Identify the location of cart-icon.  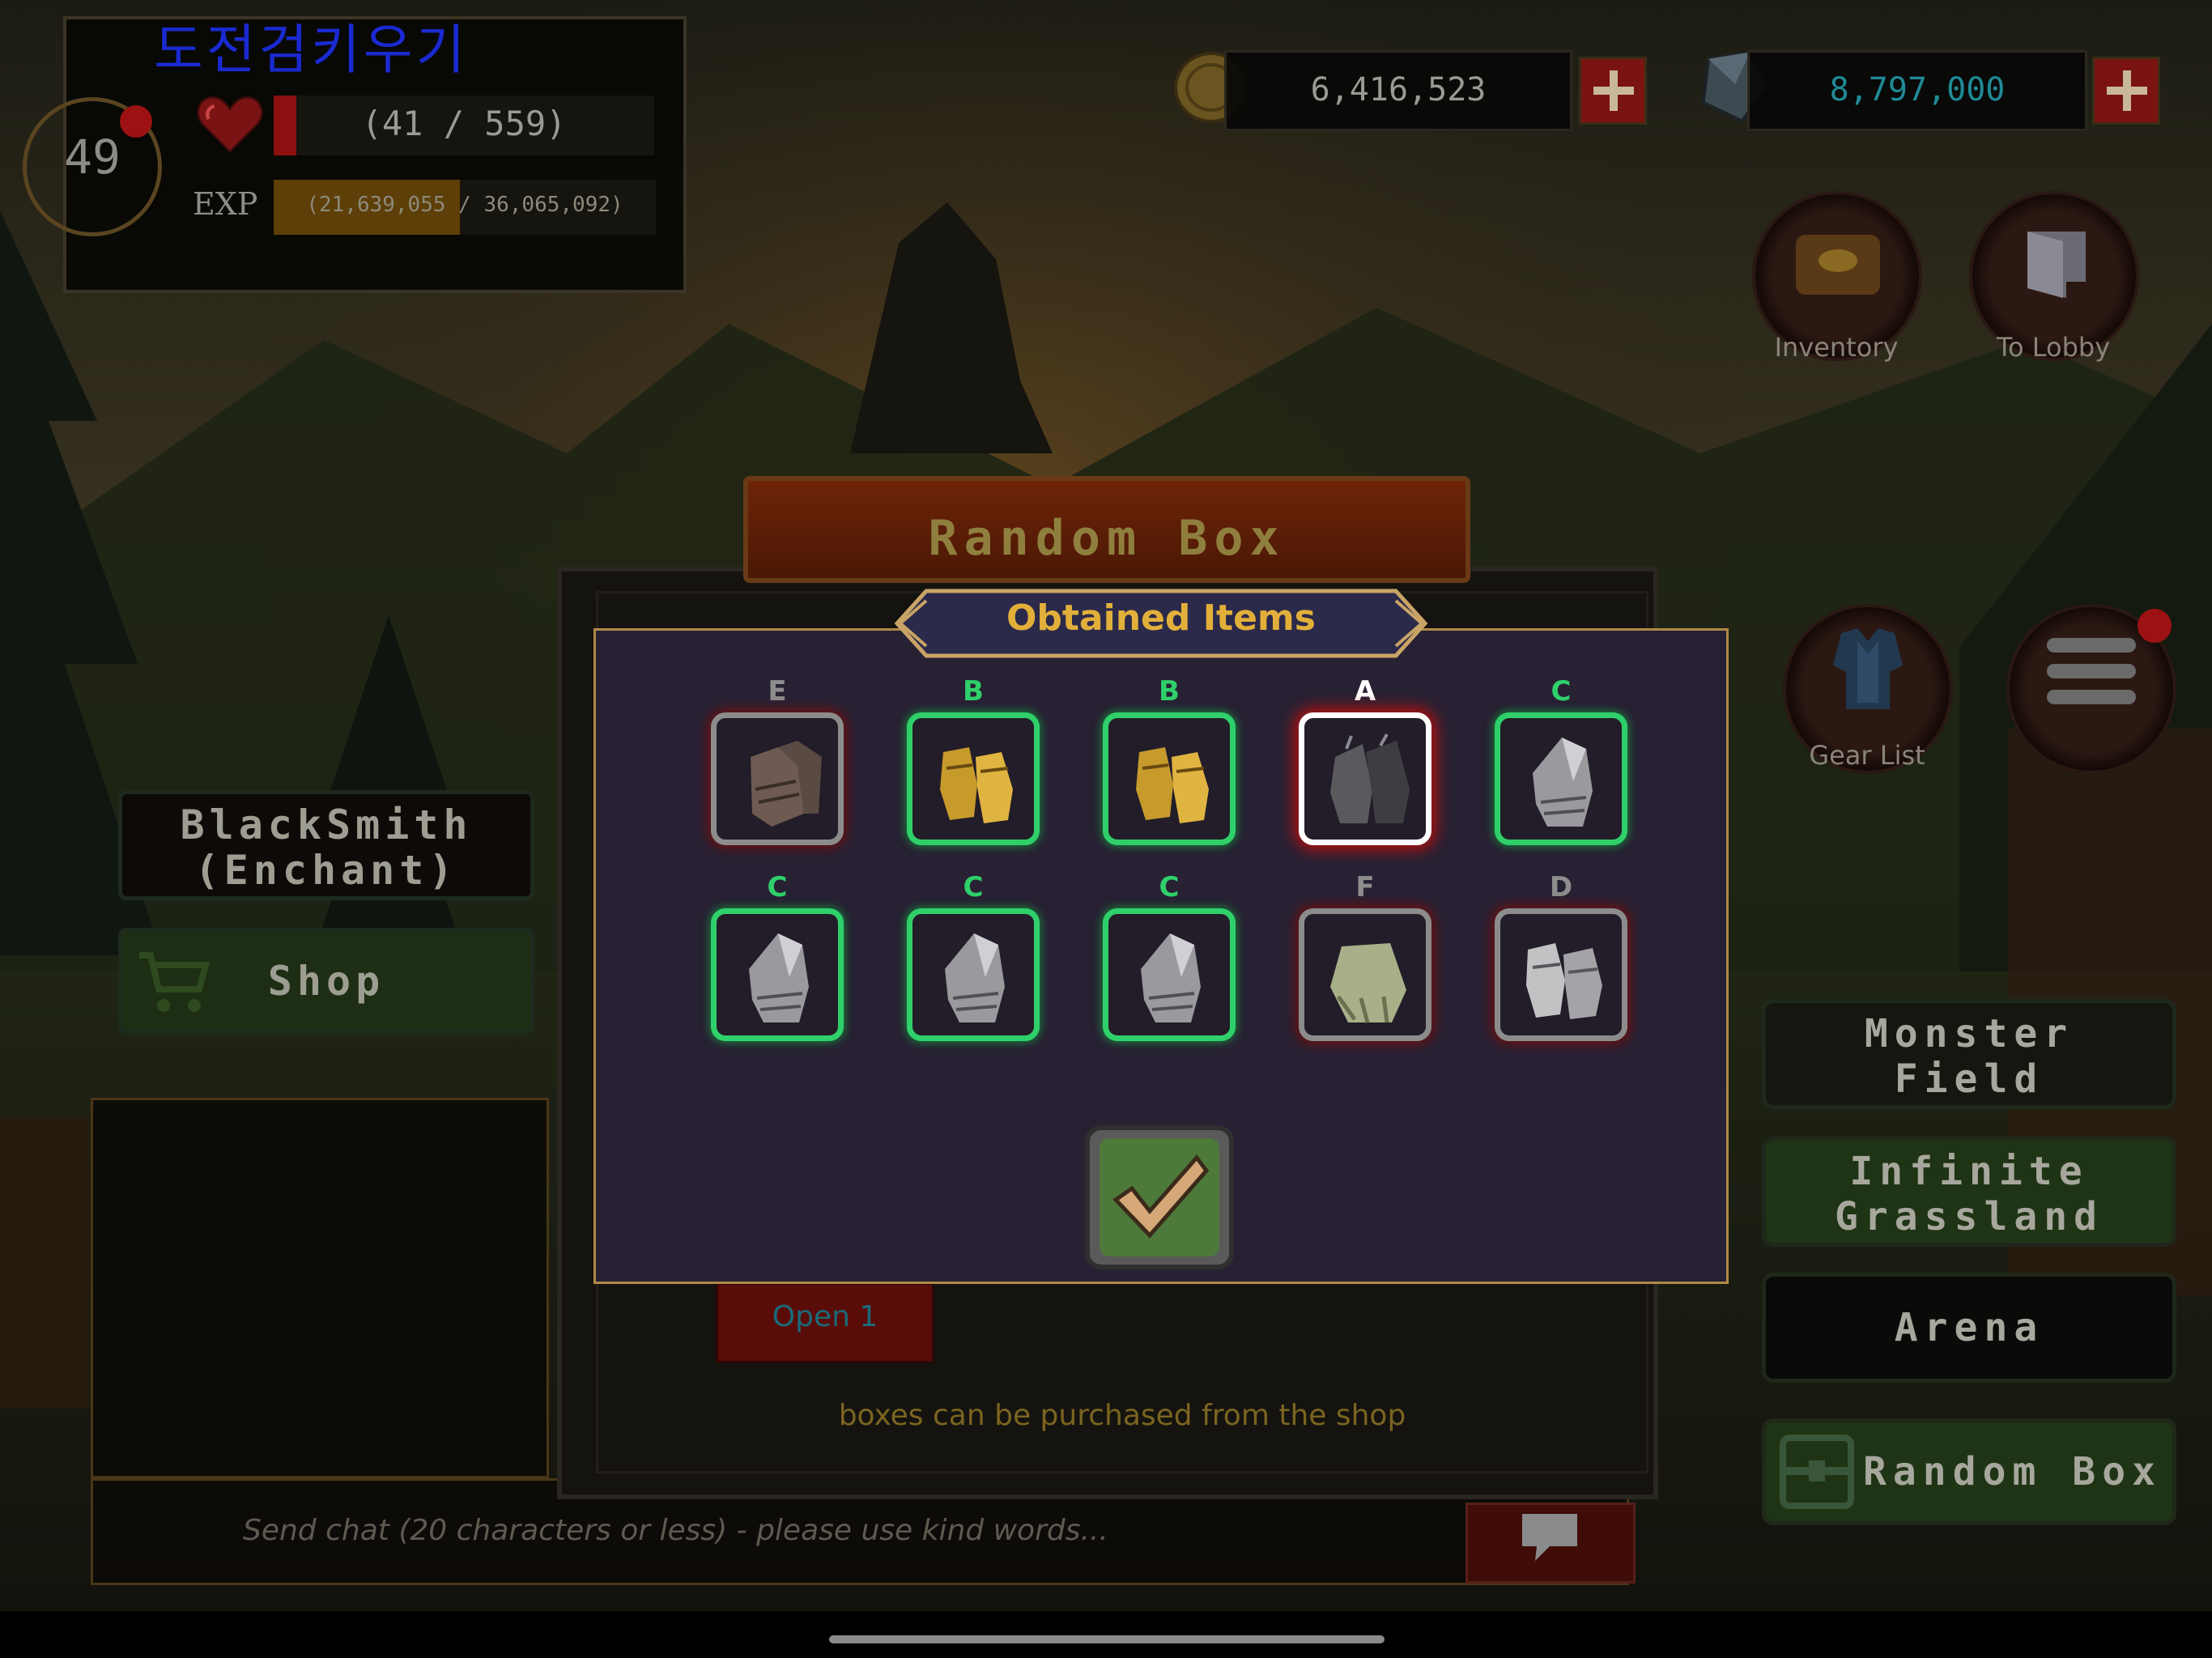
(175, 982).